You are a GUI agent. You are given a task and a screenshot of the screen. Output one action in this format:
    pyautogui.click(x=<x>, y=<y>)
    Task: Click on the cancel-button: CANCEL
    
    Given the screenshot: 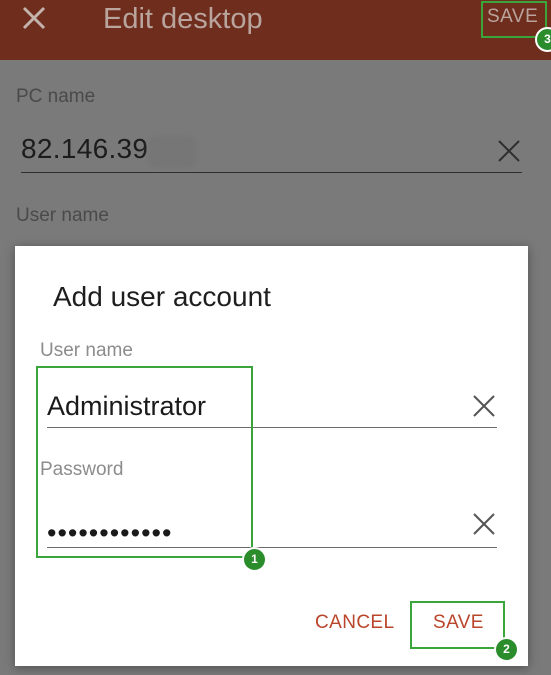 What is the action you would take?
    pyautogui.click(x=354, y=623)
    